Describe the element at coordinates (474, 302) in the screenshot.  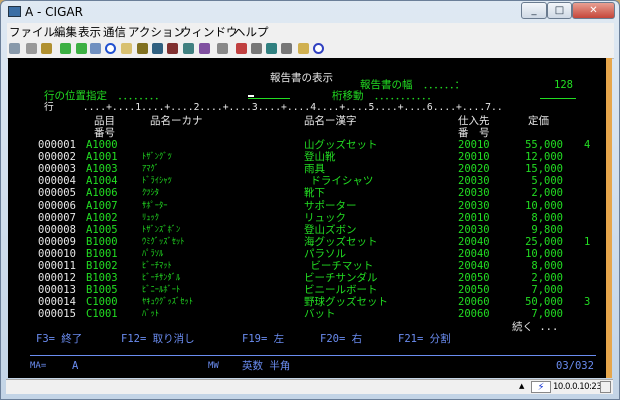
I see `row-supplier: 20060` at that location.